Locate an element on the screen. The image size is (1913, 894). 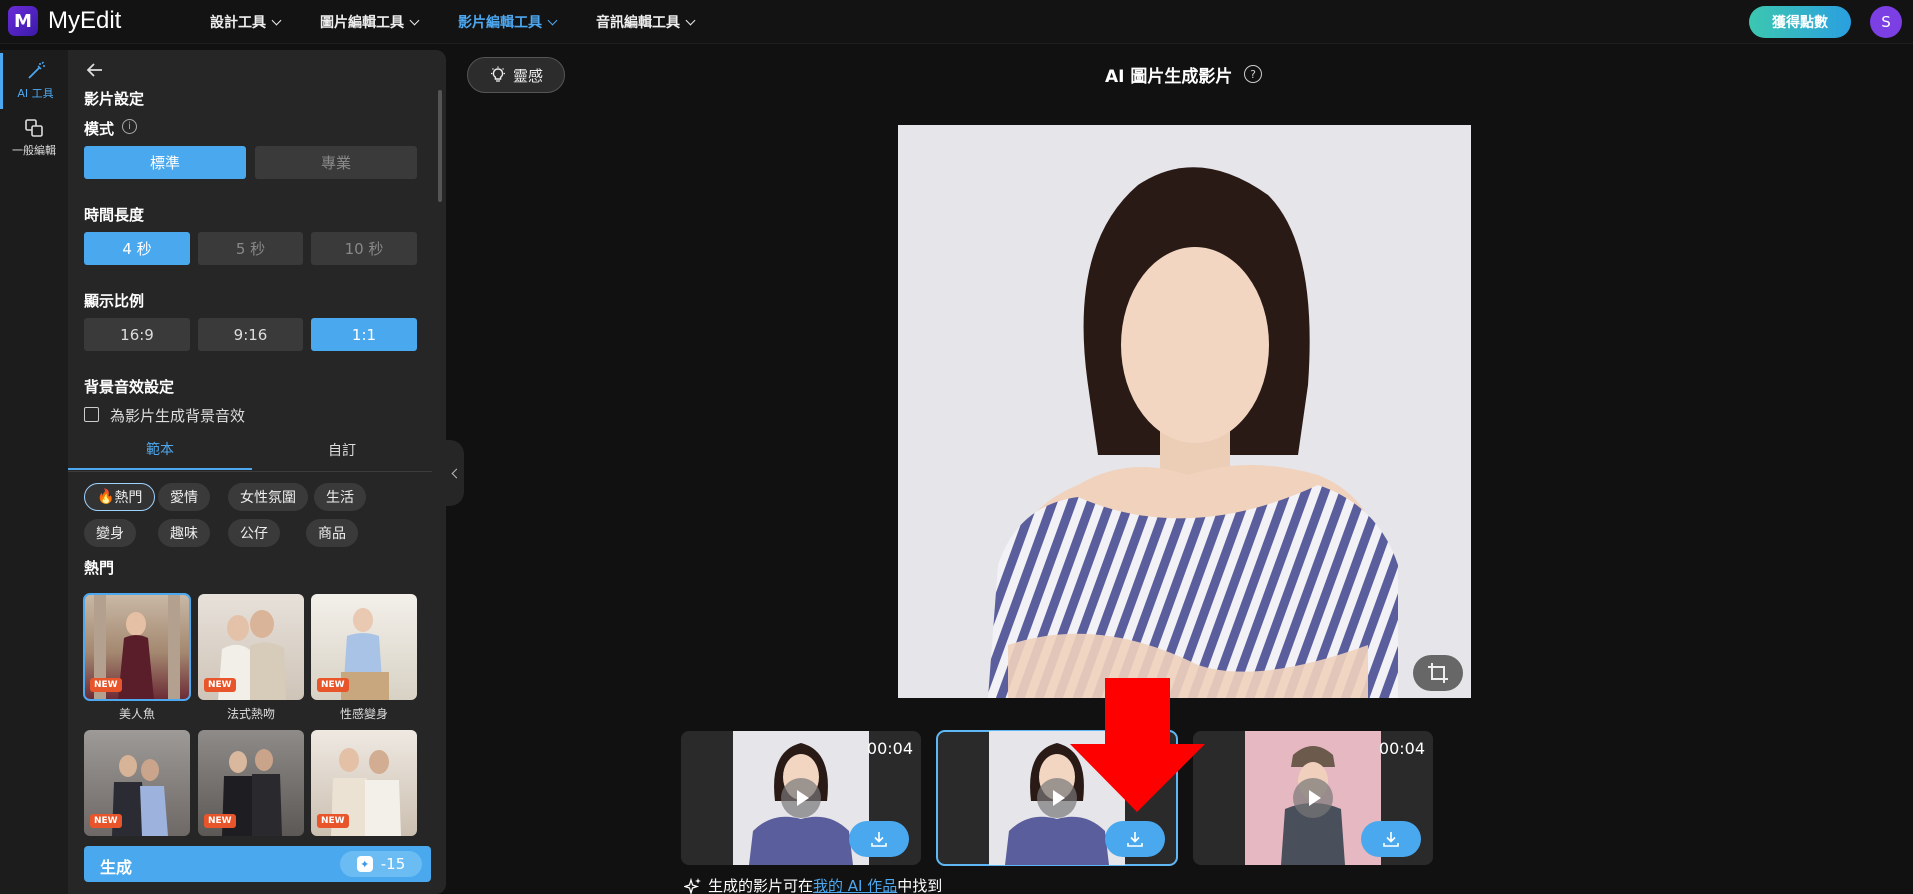
chip-label: 熱門 is located at coordinates (128, 498).